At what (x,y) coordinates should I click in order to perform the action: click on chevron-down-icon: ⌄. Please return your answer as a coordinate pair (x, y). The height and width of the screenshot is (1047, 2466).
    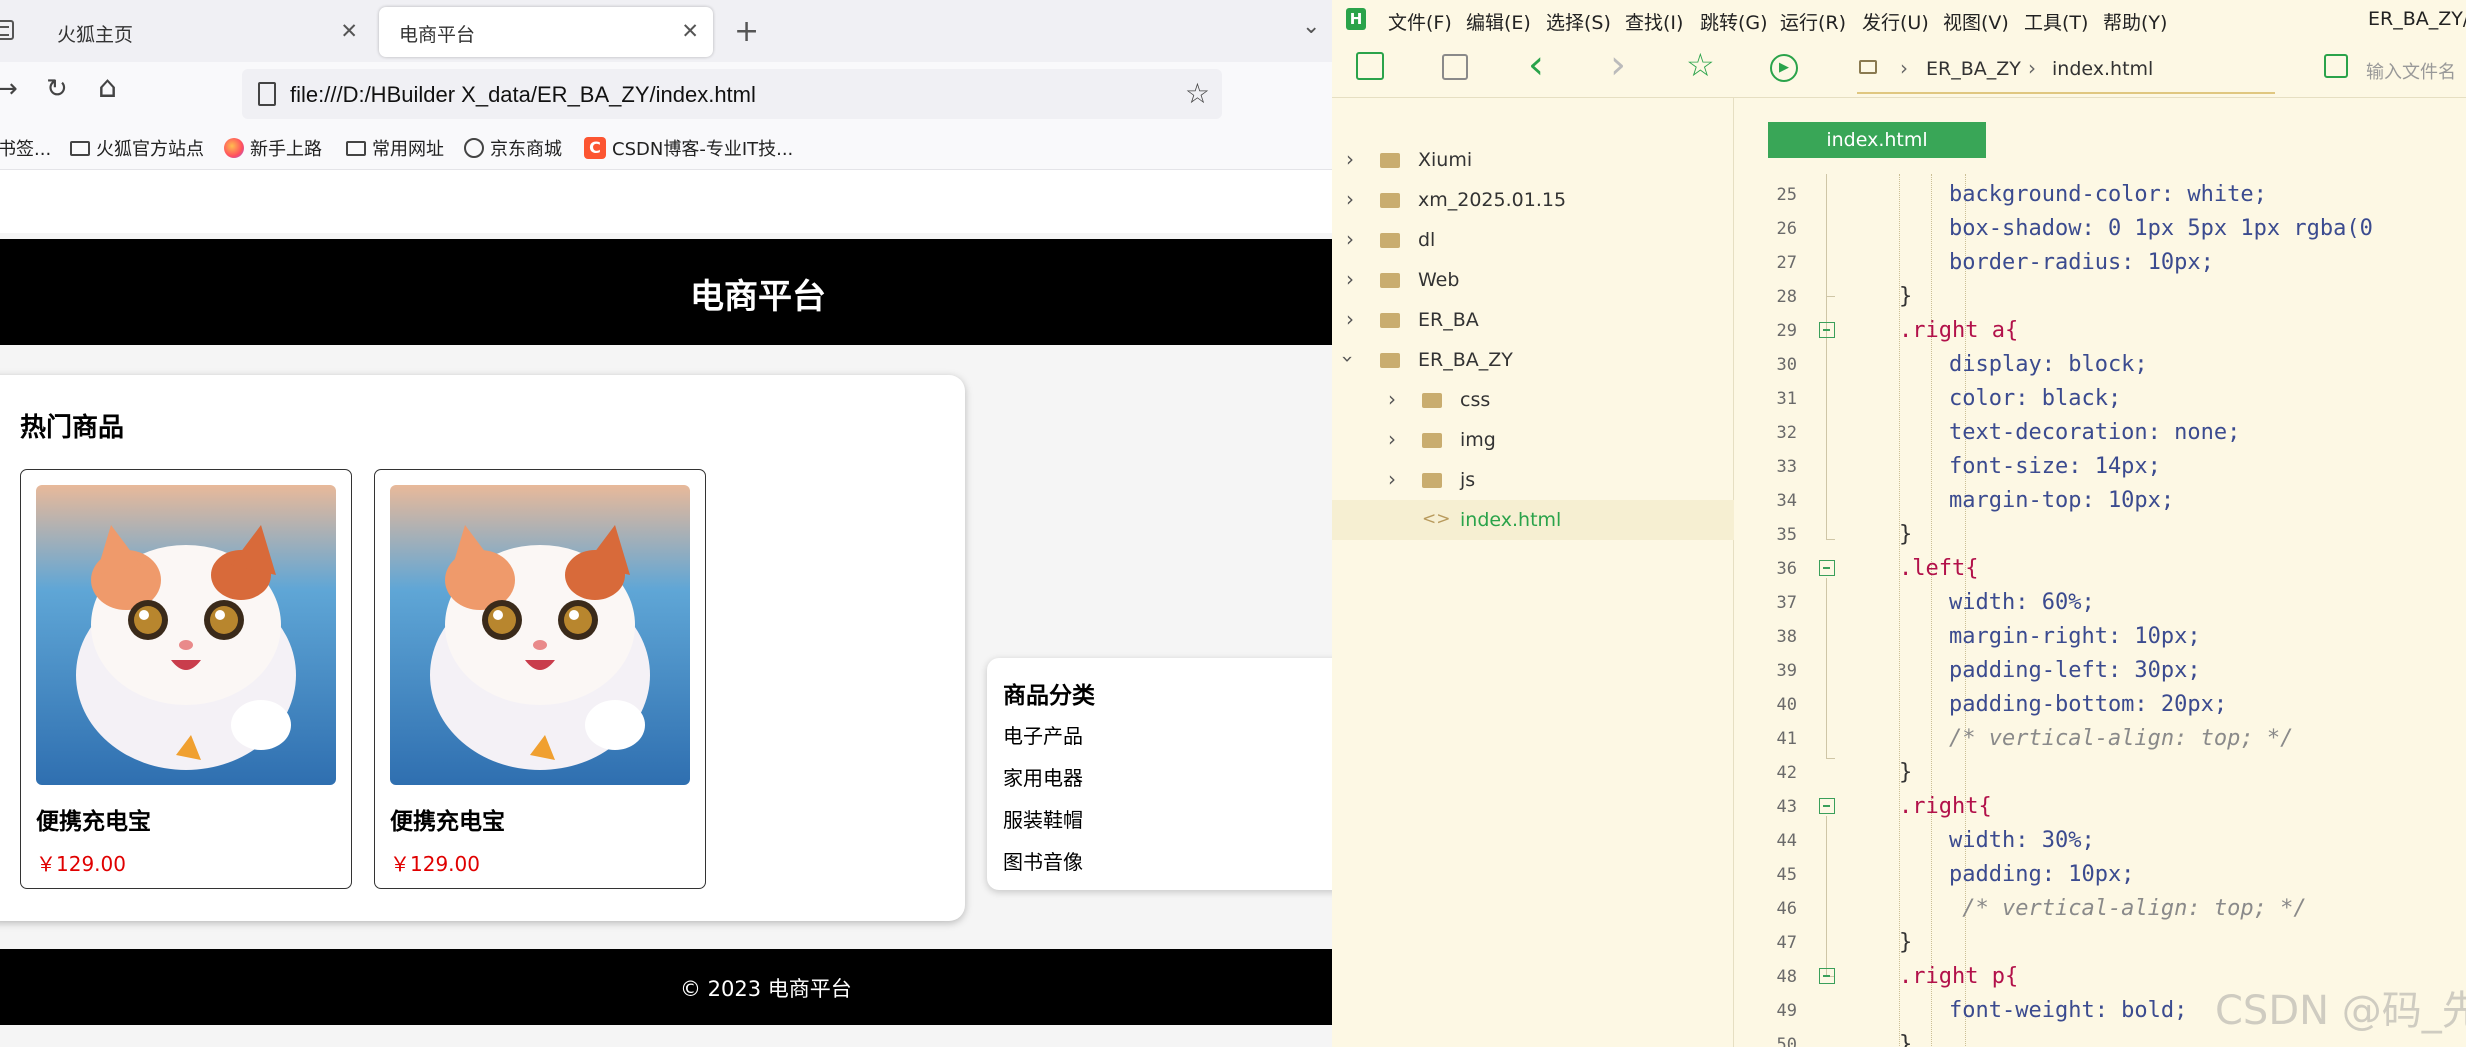
    Looking at the image, I should click on (1311, 26).